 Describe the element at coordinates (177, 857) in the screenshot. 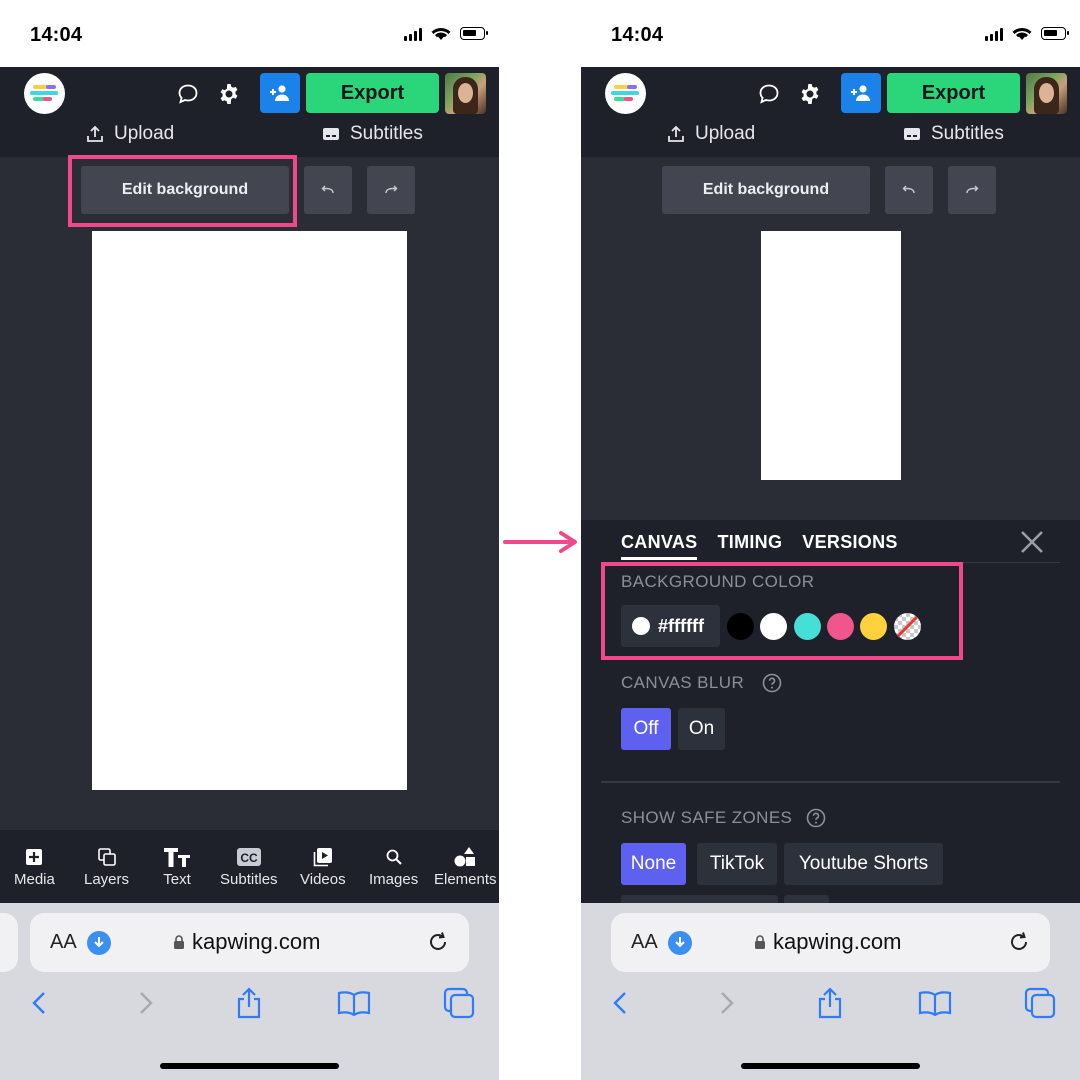

I see `text-icon` at that location.